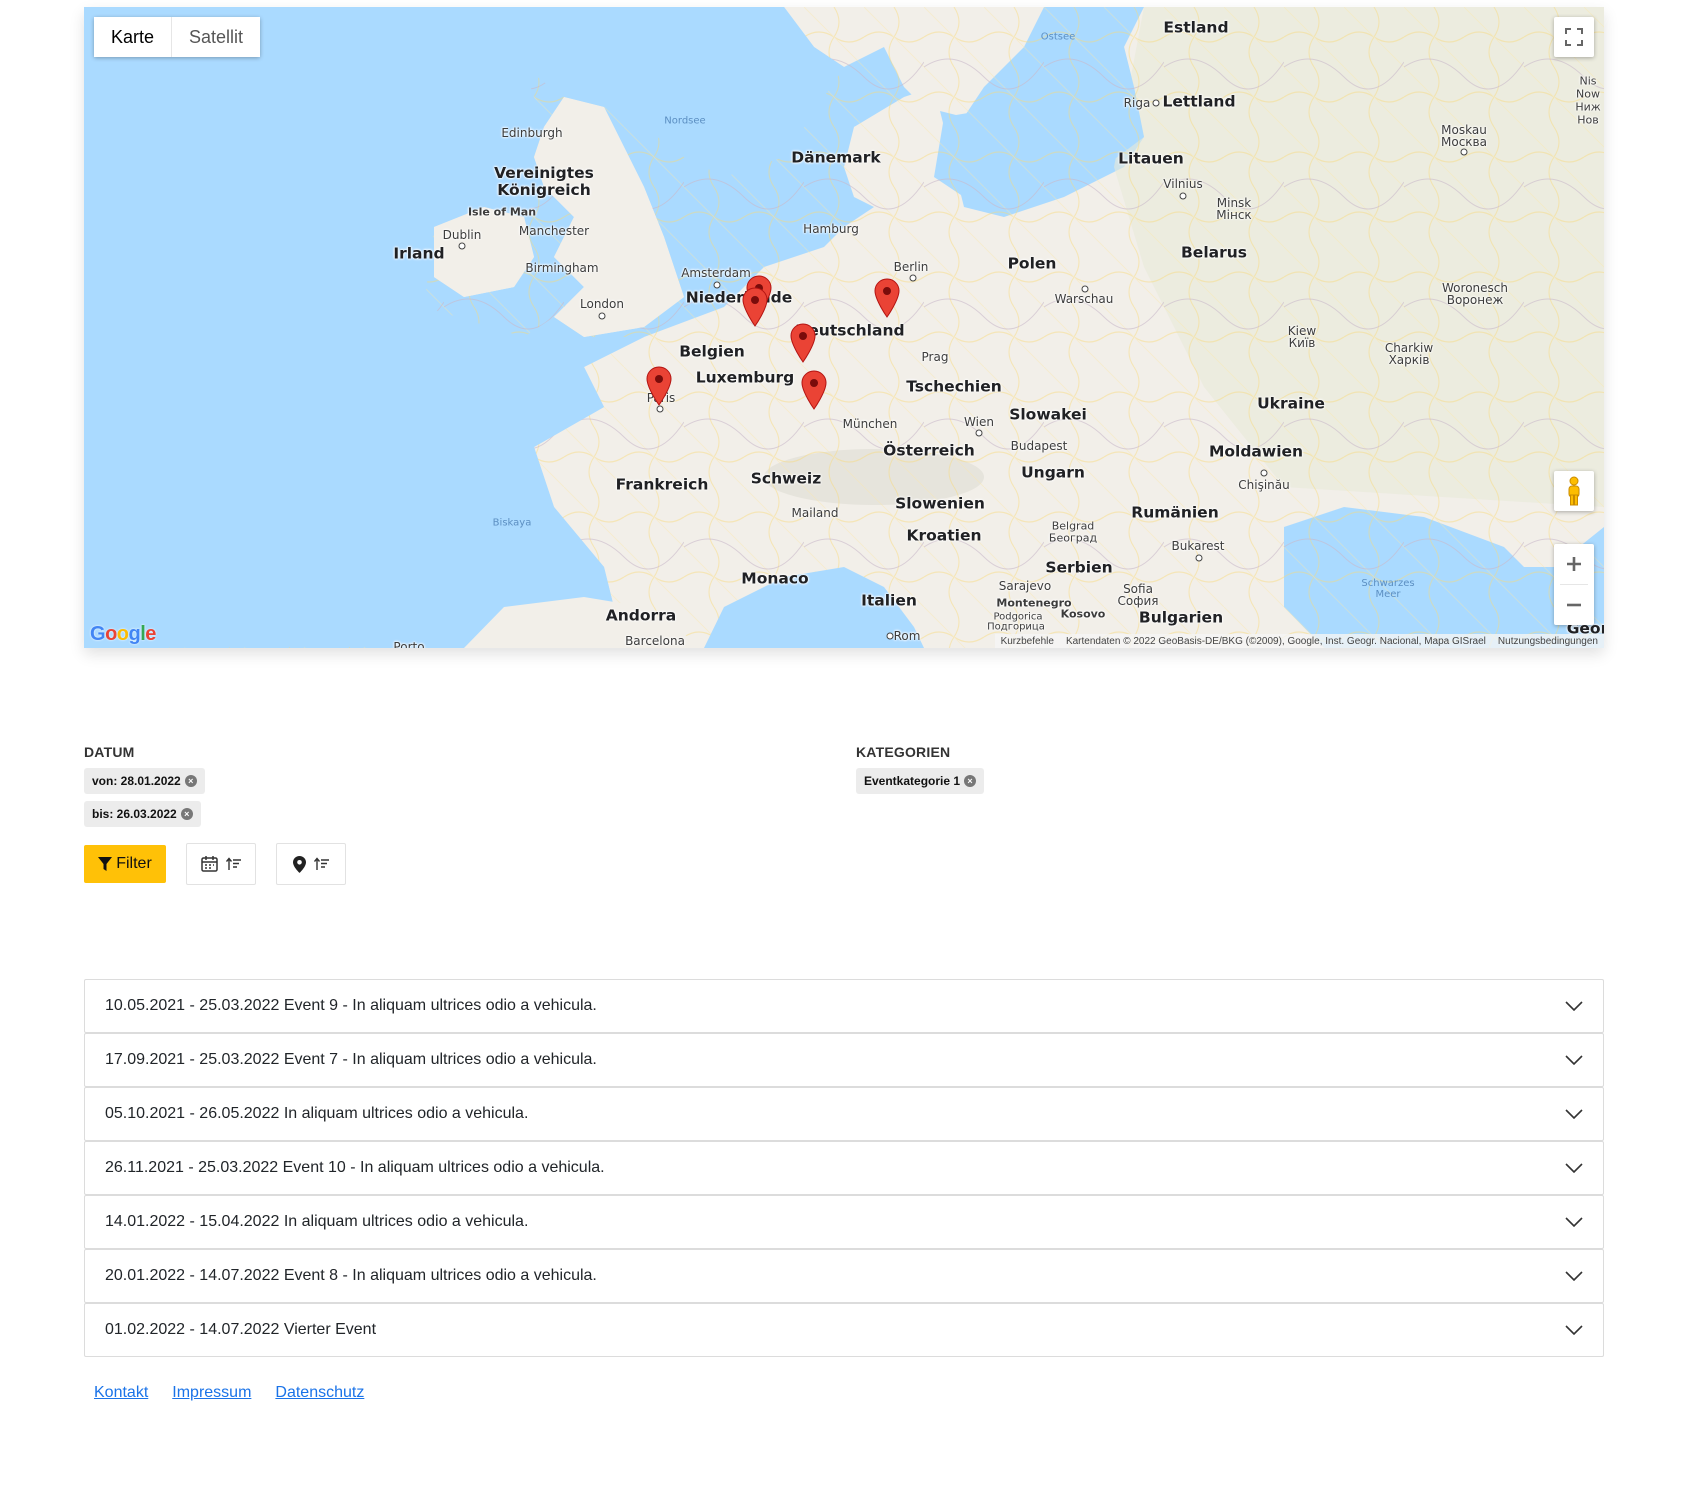 This screenshot has height=1506, width=1685. What do you see at coordinates (109, 752) in the screenshot?
I see `date-filter-heading: DATUM` at bounding box center [109, 752].